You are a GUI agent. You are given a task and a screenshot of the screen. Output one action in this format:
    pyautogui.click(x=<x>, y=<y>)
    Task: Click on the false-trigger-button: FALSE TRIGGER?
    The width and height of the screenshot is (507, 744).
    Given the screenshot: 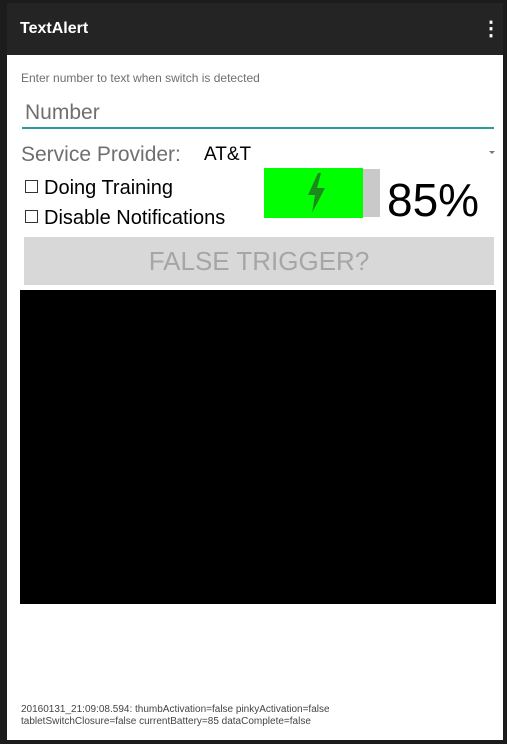 What is the action you would take?
    pyautogui.click(x=259, y=261)
    